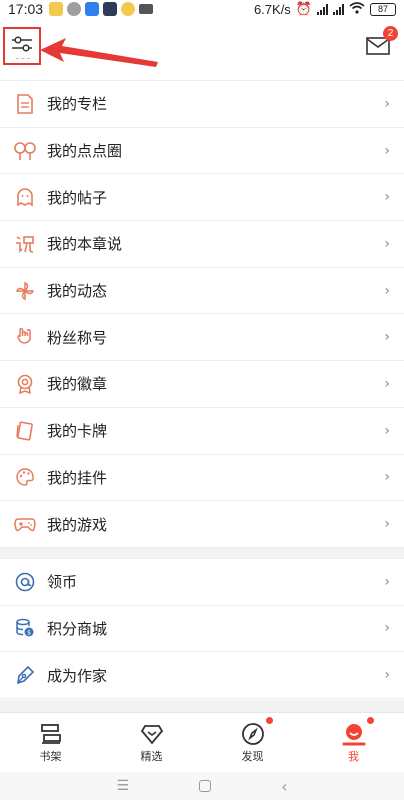 The width and height of the screenshot is (404, 800). What do you see at coordinates (77, 197) in the screenshot?
I see `menu-item-label: 我的帖子` at bounding box center [77, 197].